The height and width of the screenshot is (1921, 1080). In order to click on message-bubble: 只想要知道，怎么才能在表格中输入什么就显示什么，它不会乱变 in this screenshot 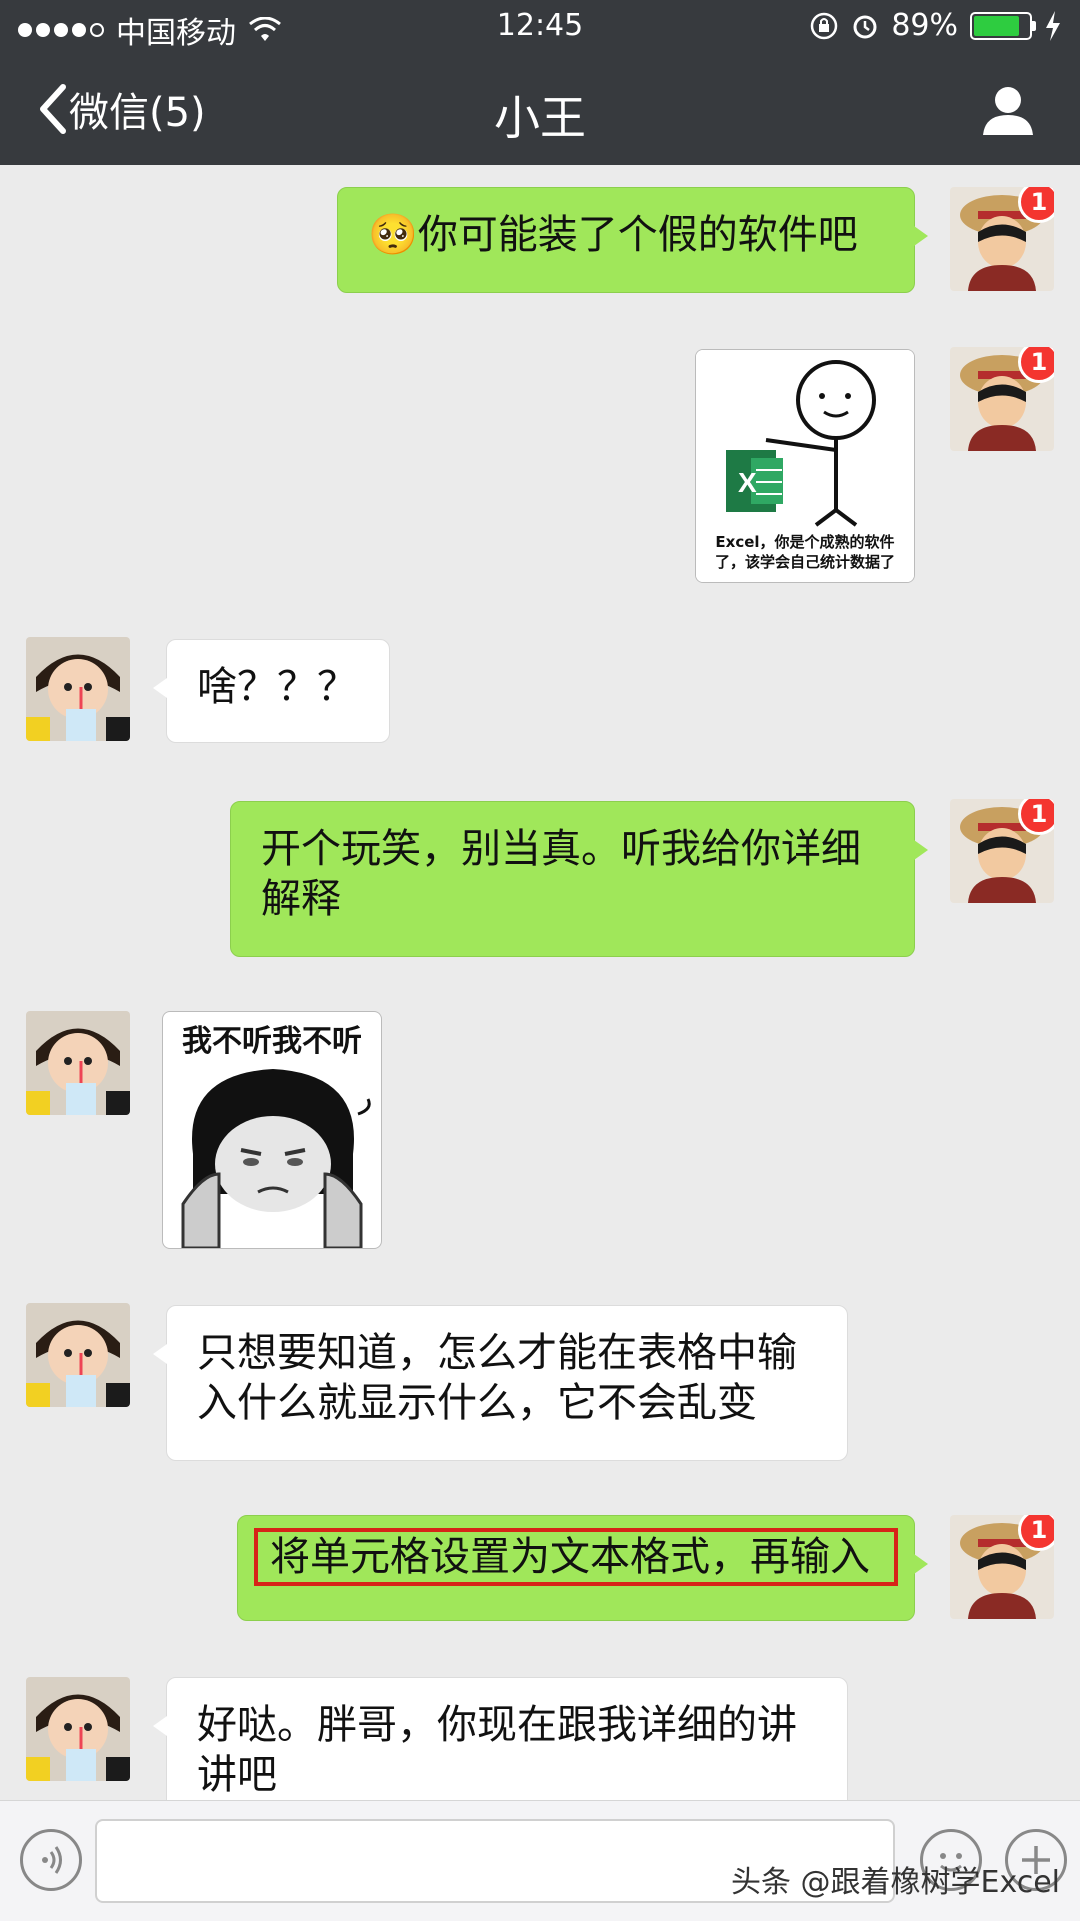, I will do `click(500, 1383)`.